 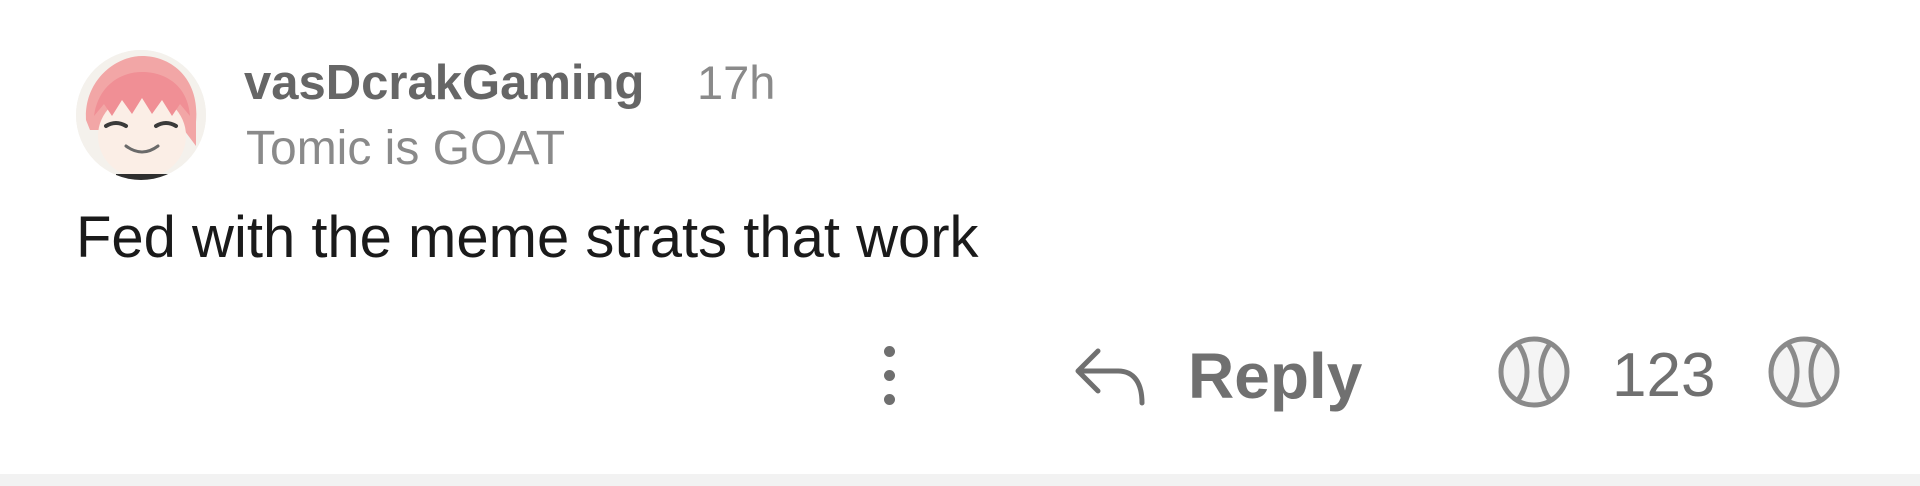 I want to click on comment-divider, so click(x=960, y=480).